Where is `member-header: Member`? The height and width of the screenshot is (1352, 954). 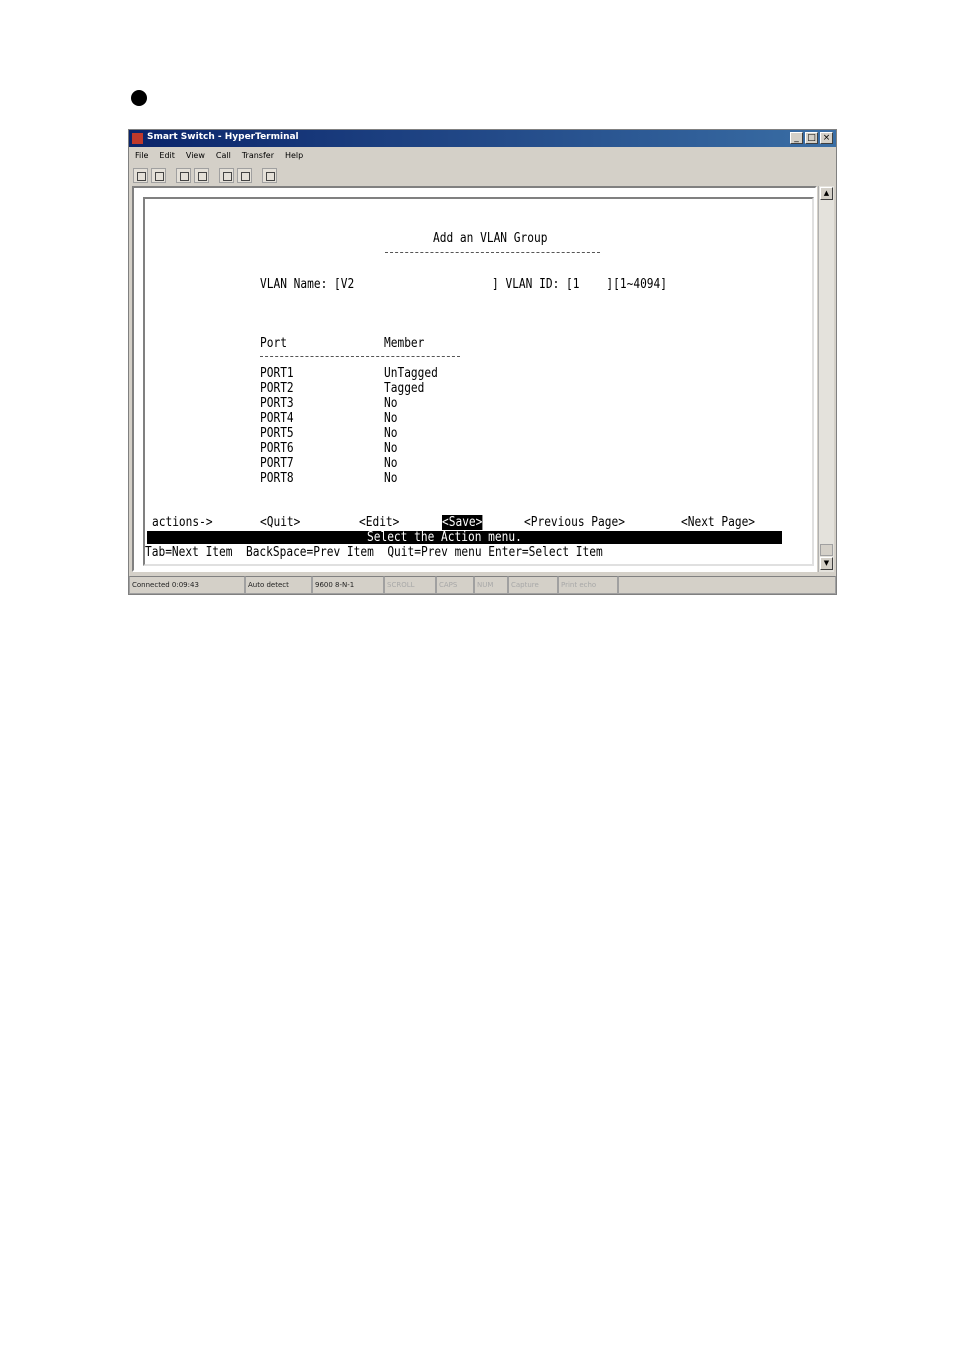
member-header: Member is located at coordinates (404, 343).